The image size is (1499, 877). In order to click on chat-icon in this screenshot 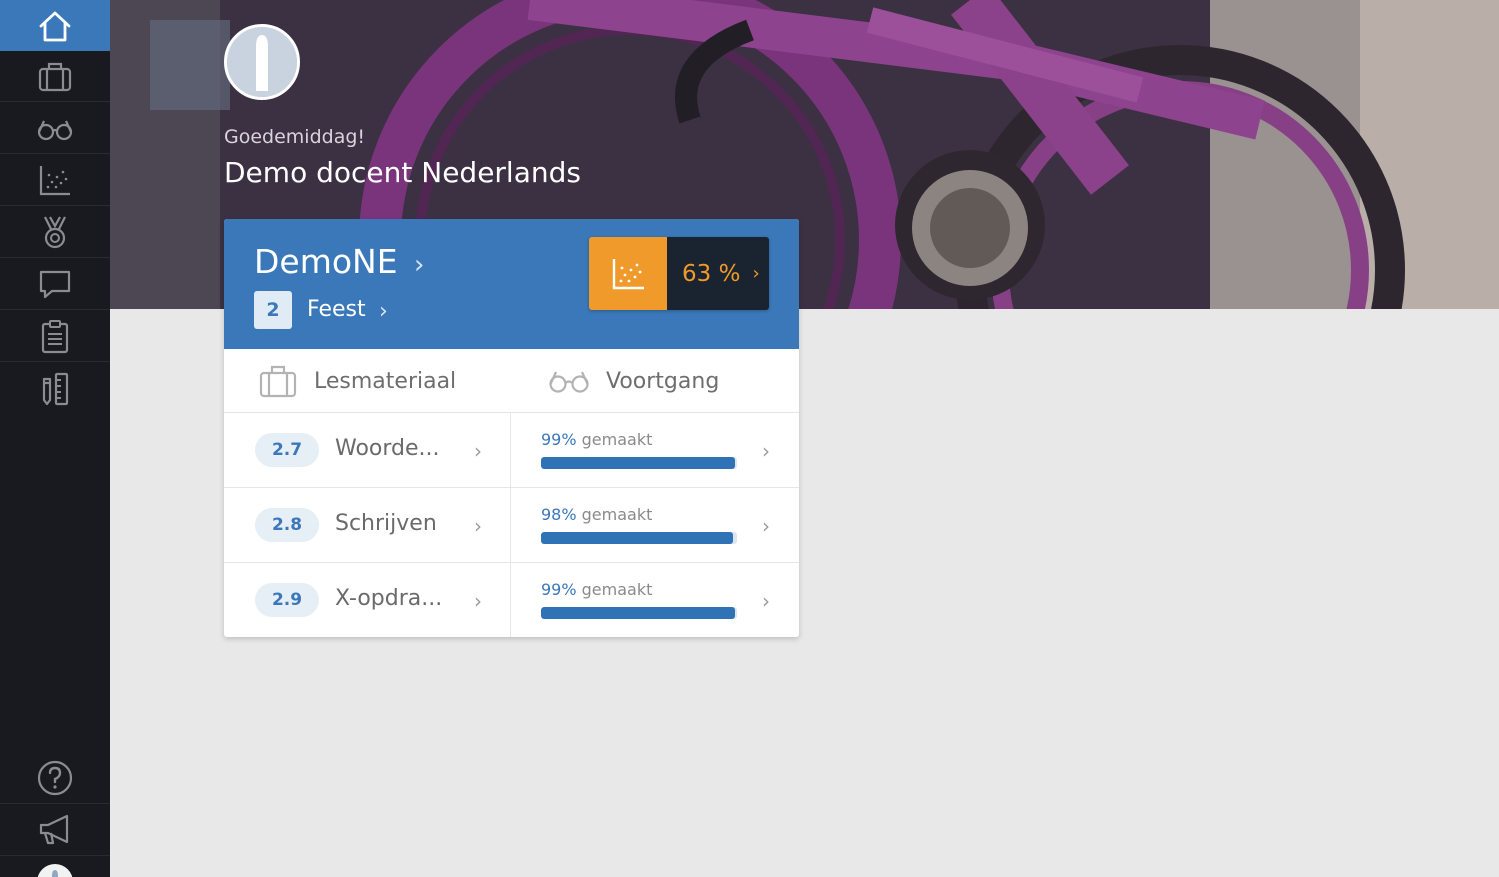, I will do `click(55, 284)`.